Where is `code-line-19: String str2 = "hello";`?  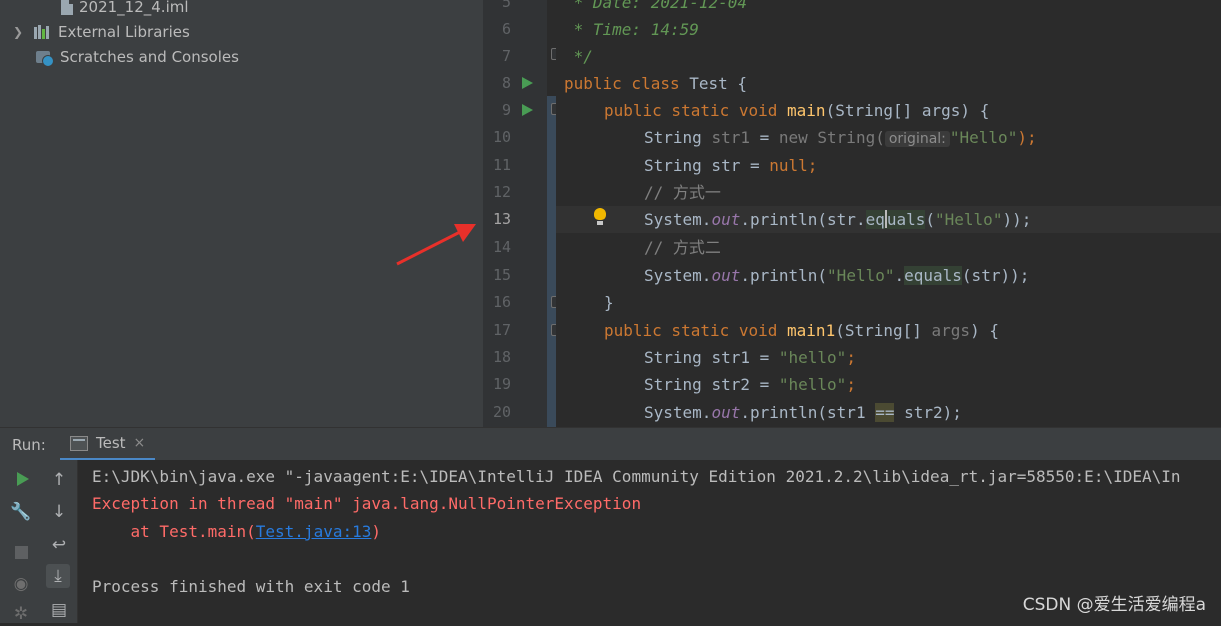
code-line-19: String str2 = "hello"; is located at coordinates (750, 384).